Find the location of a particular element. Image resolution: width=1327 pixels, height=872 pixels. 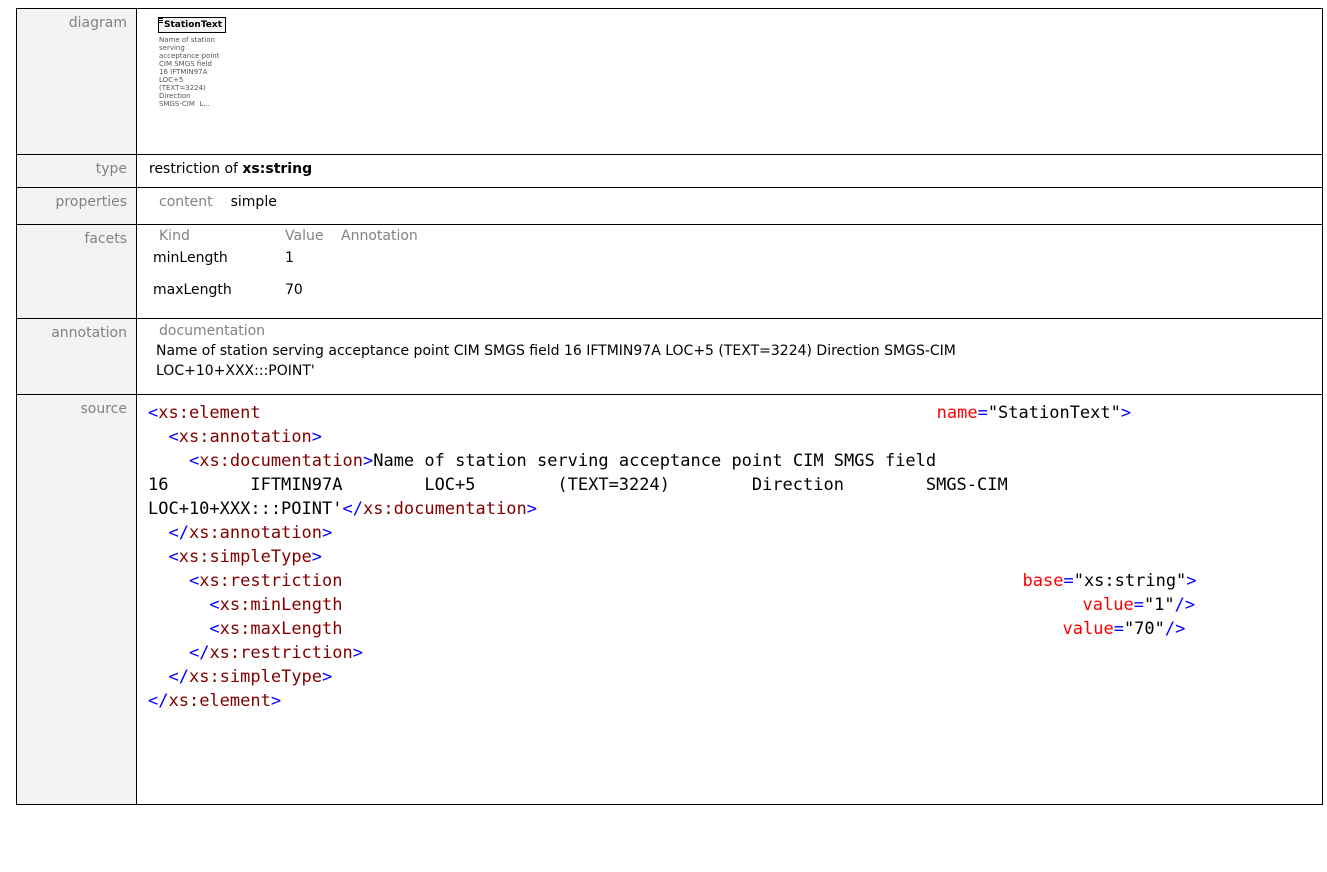

code-attr-value: "1" is located at coordinates (1159, 605).